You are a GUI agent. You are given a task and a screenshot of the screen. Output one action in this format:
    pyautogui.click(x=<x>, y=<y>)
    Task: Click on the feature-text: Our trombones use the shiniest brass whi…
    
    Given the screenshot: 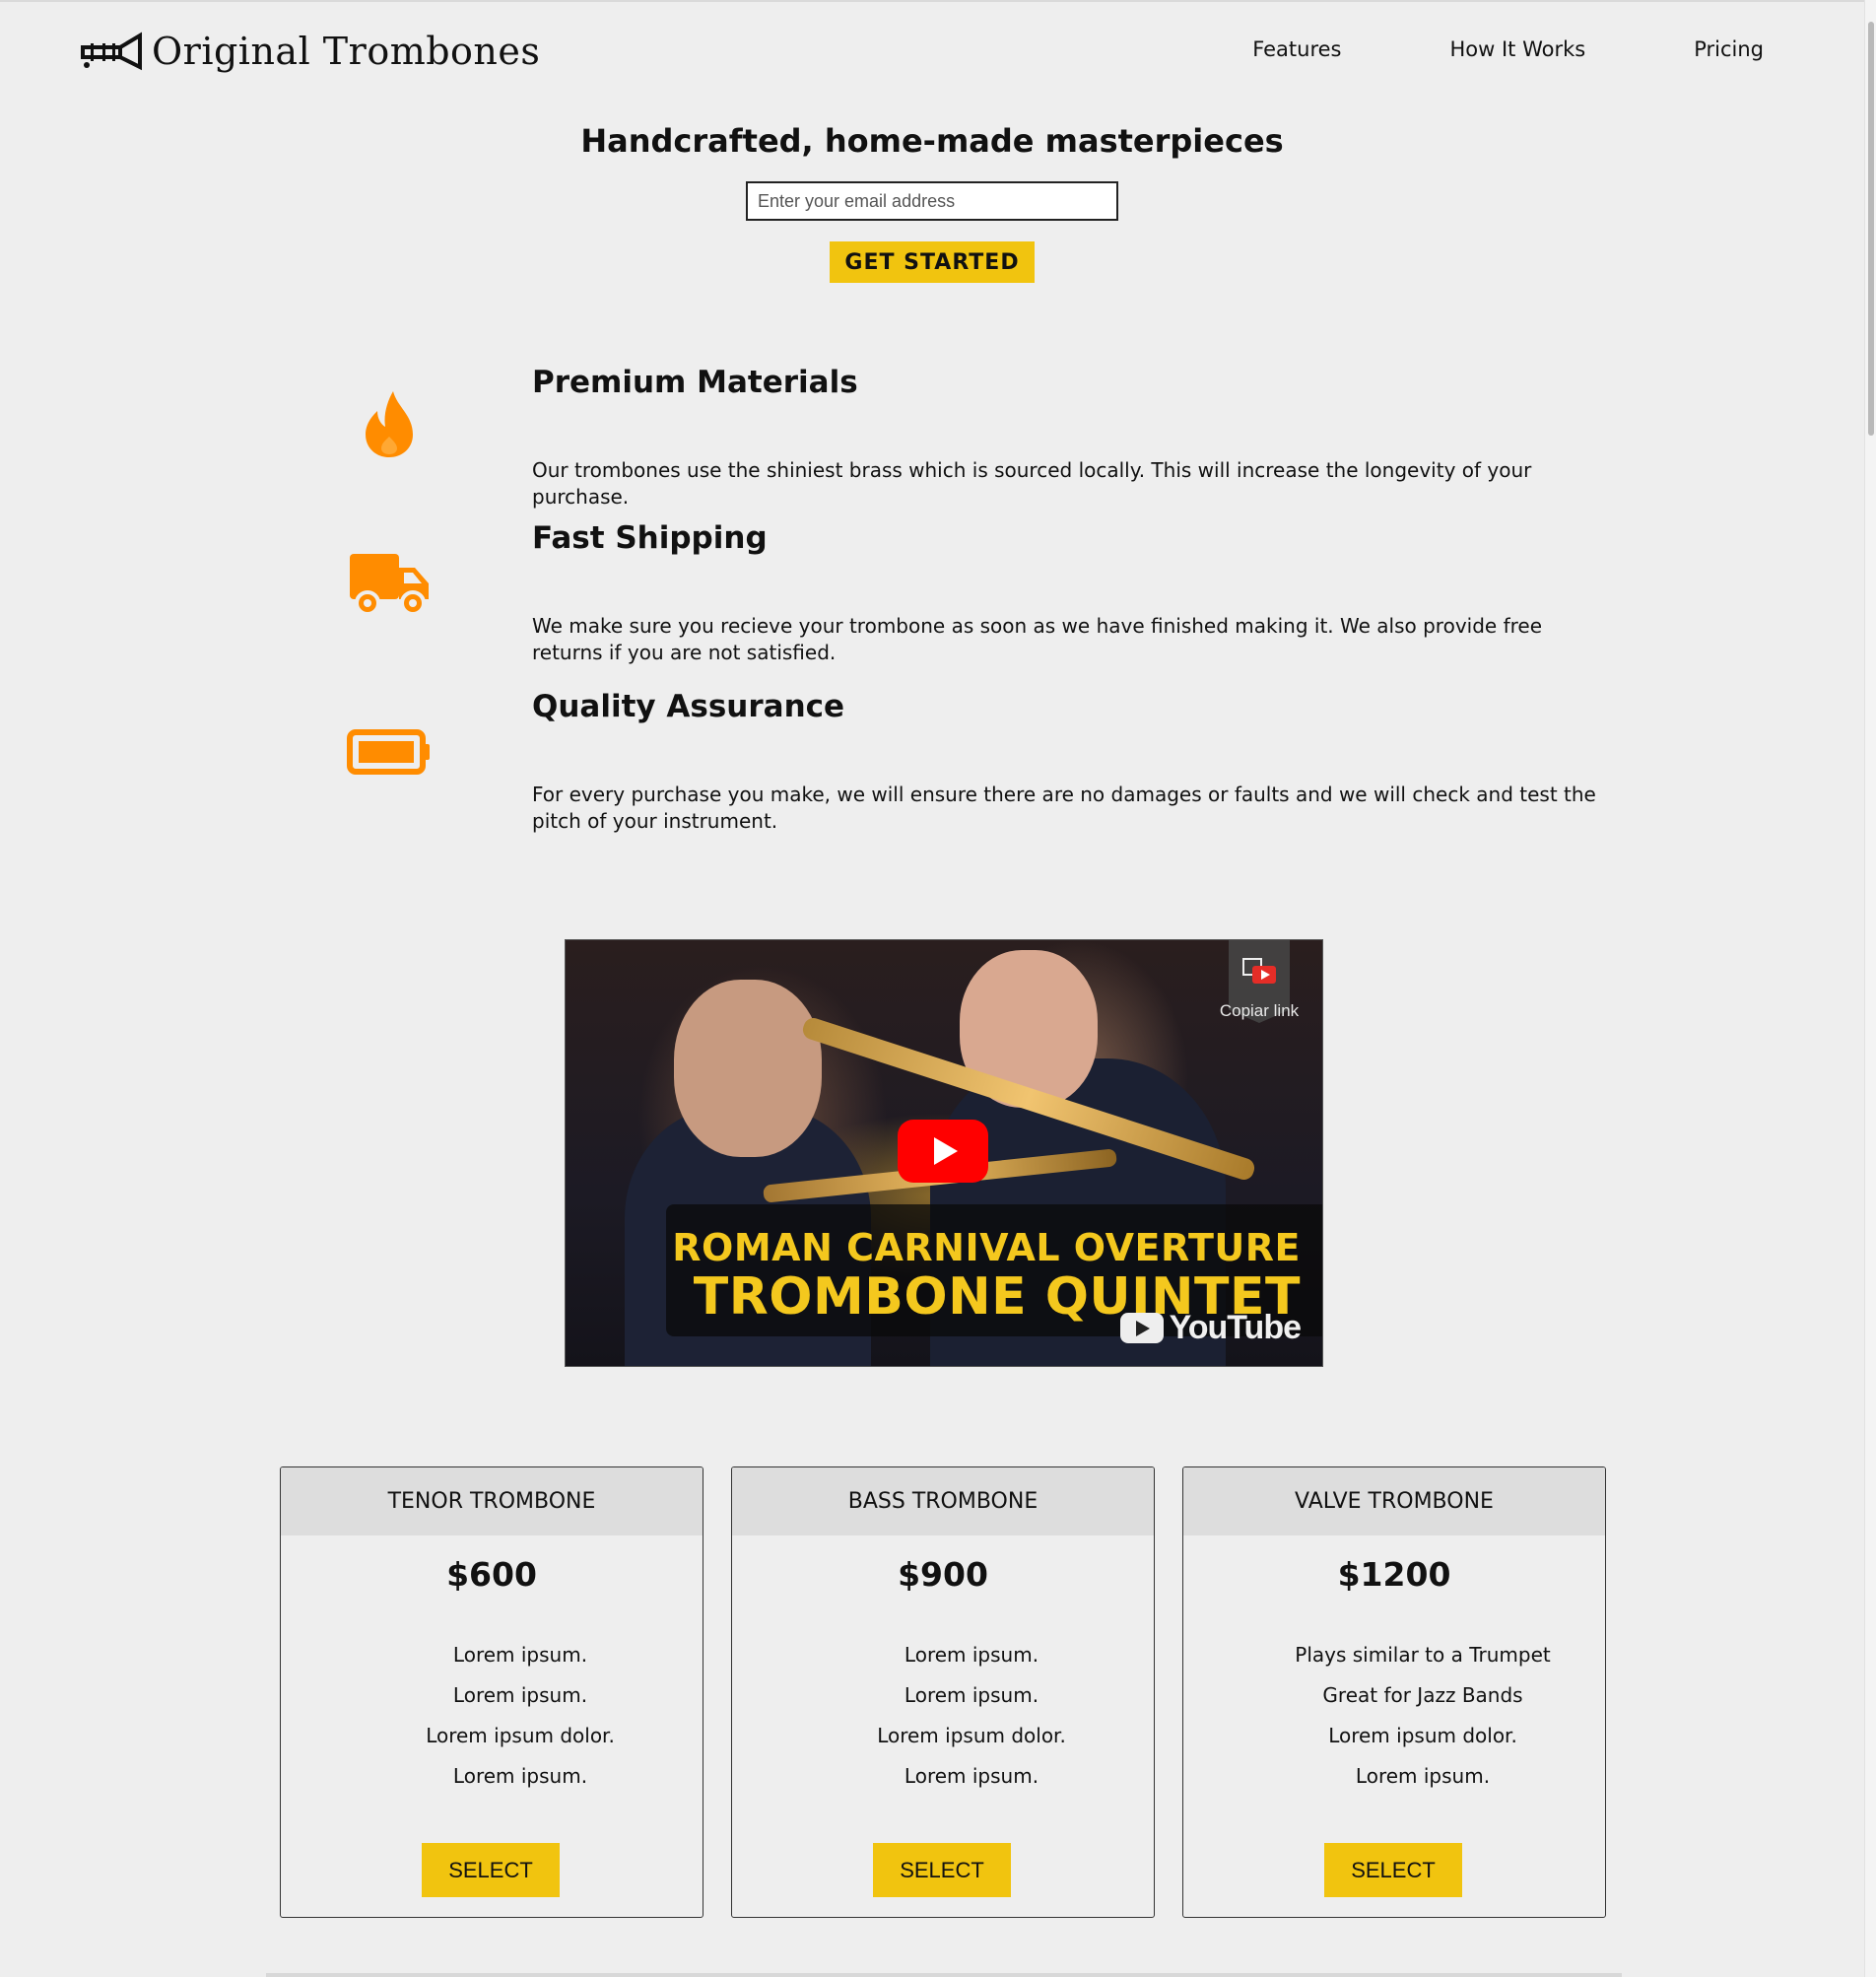 What is the action you would take?
    pyautogui.click(x=1032, y=483)
    